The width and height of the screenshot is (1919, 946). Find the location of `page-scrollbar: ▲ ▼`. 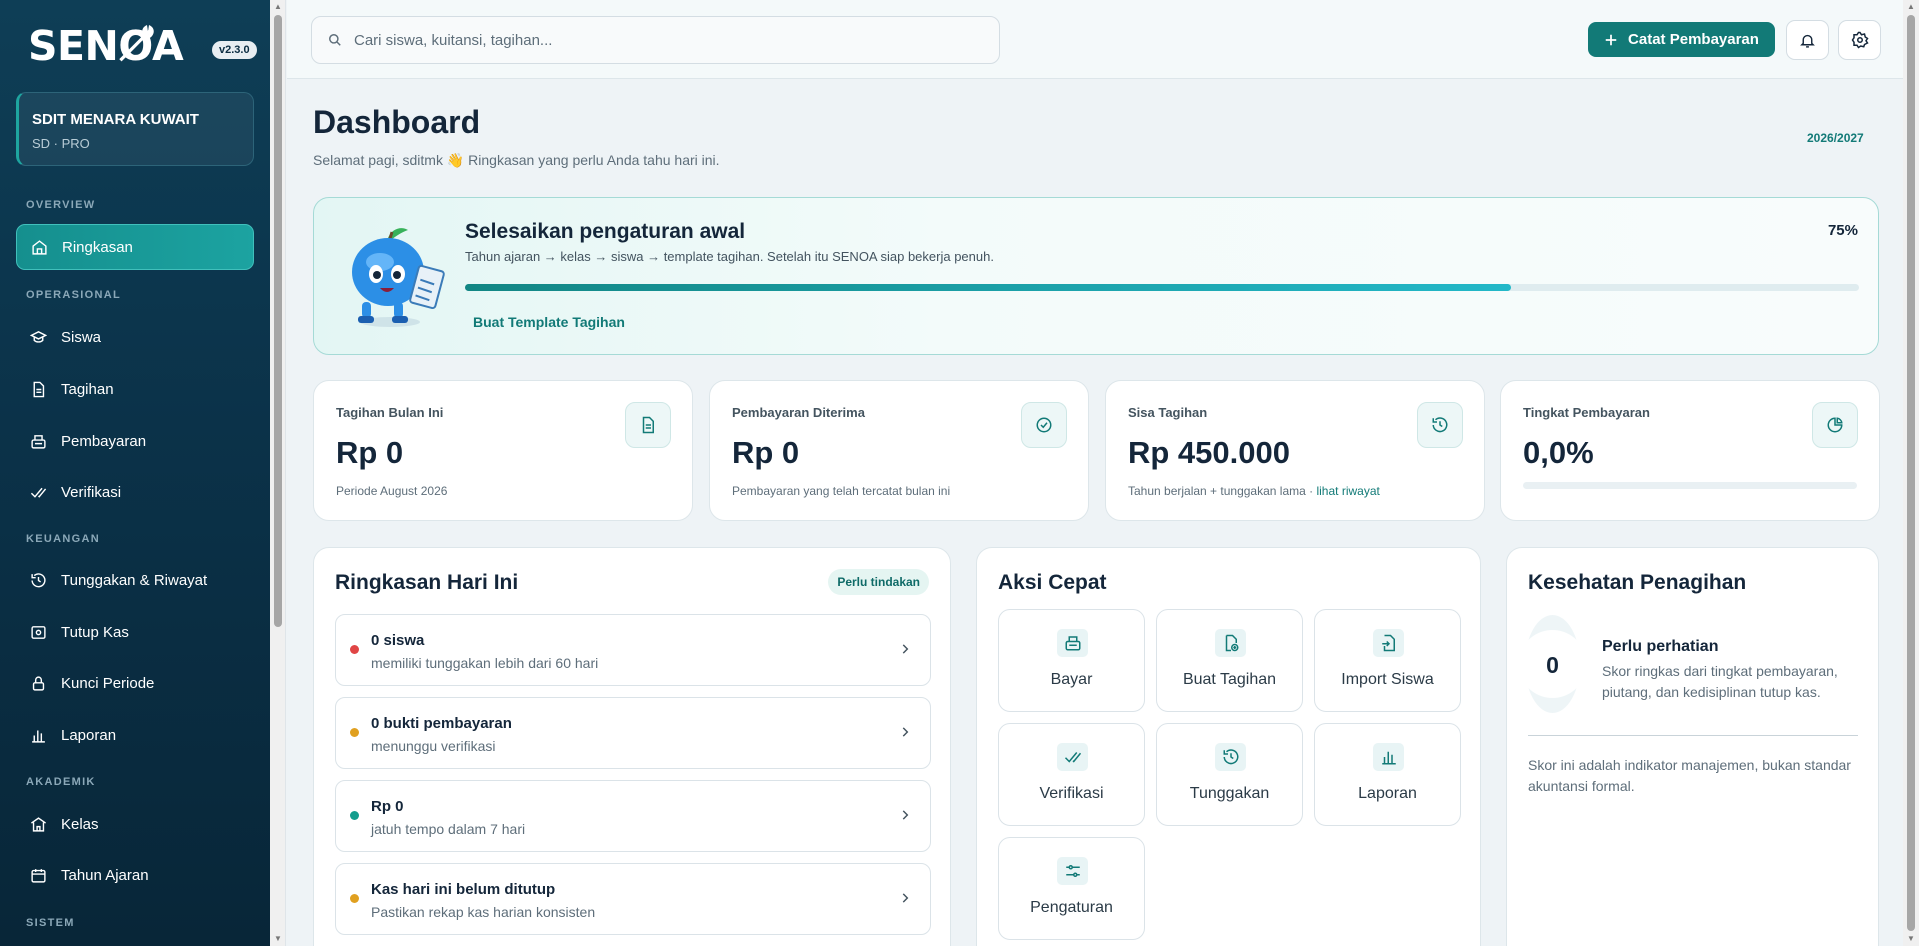

page-scrollbar: ▲ ▼ is located at coordinates (1911, 473).